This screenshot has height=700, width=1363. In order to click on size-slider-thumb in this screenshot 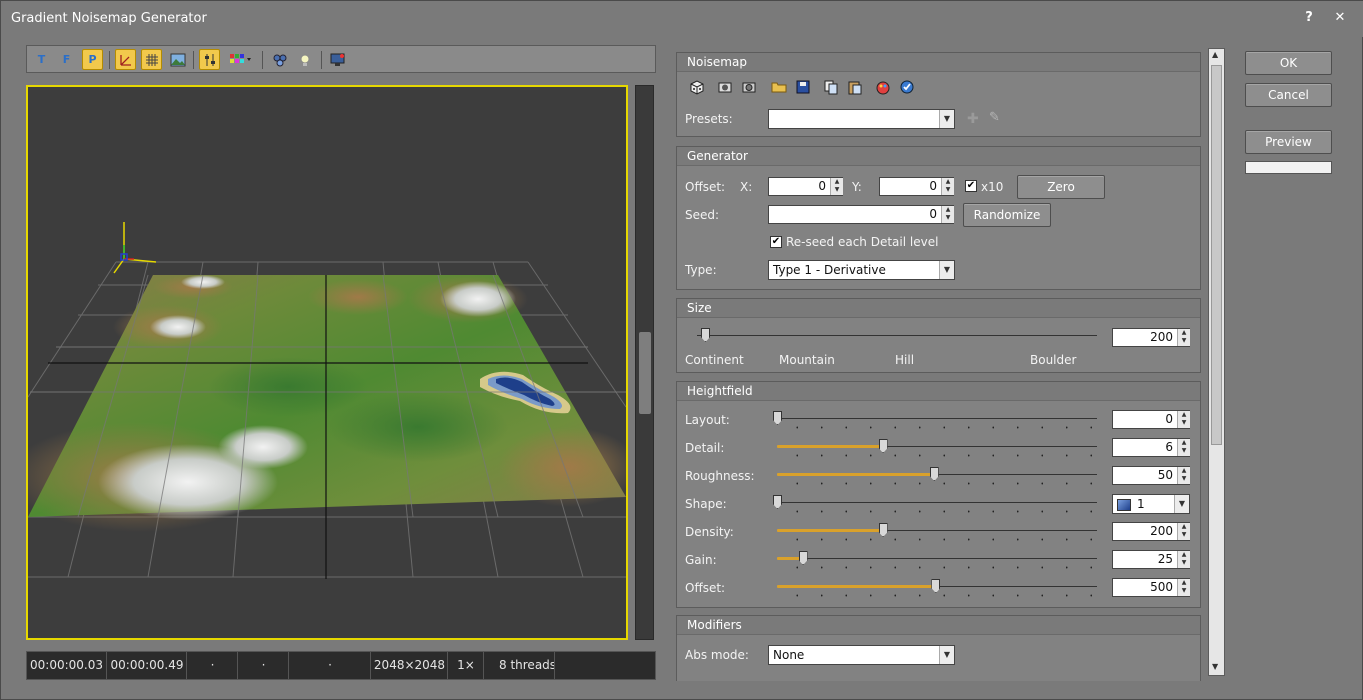, I will do `click(705, 335)`.